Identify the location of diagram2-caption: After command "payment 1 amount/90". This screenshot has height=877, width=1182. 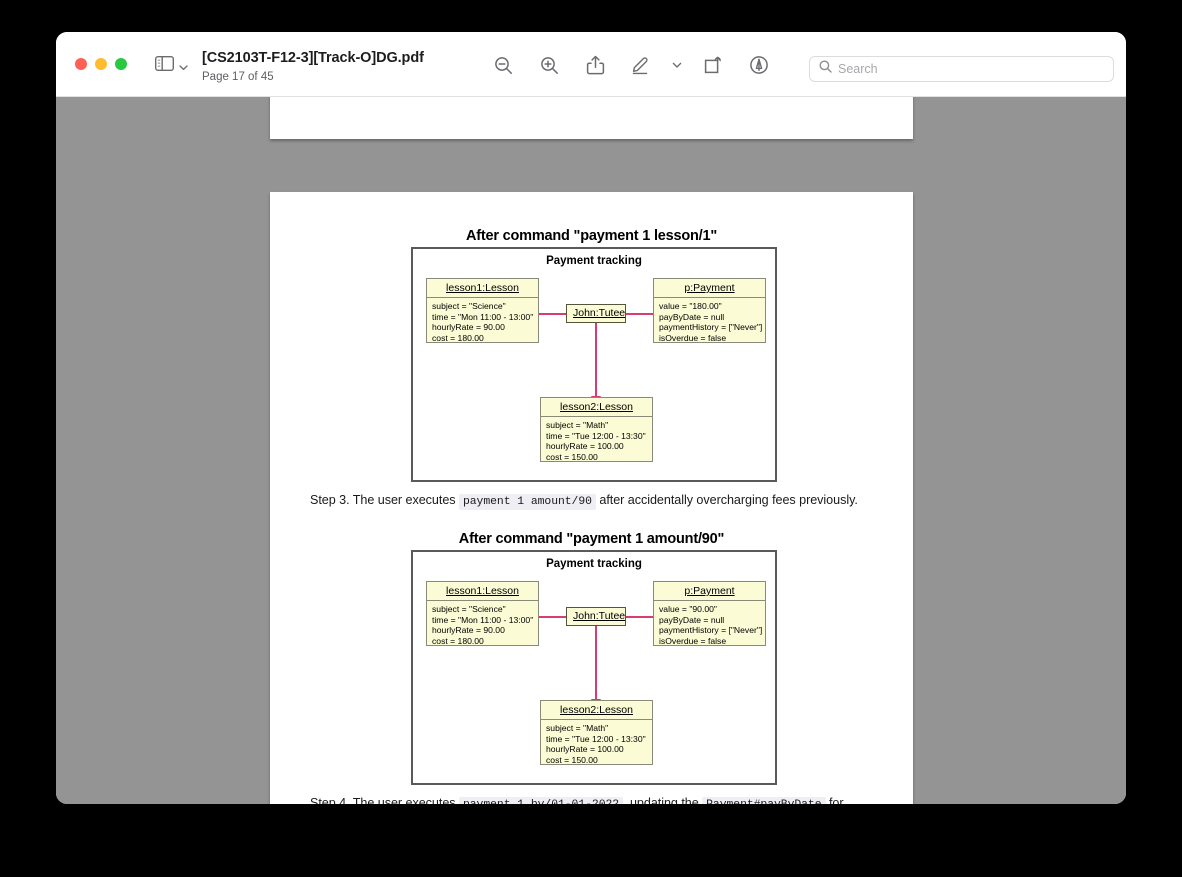
(591, 539).